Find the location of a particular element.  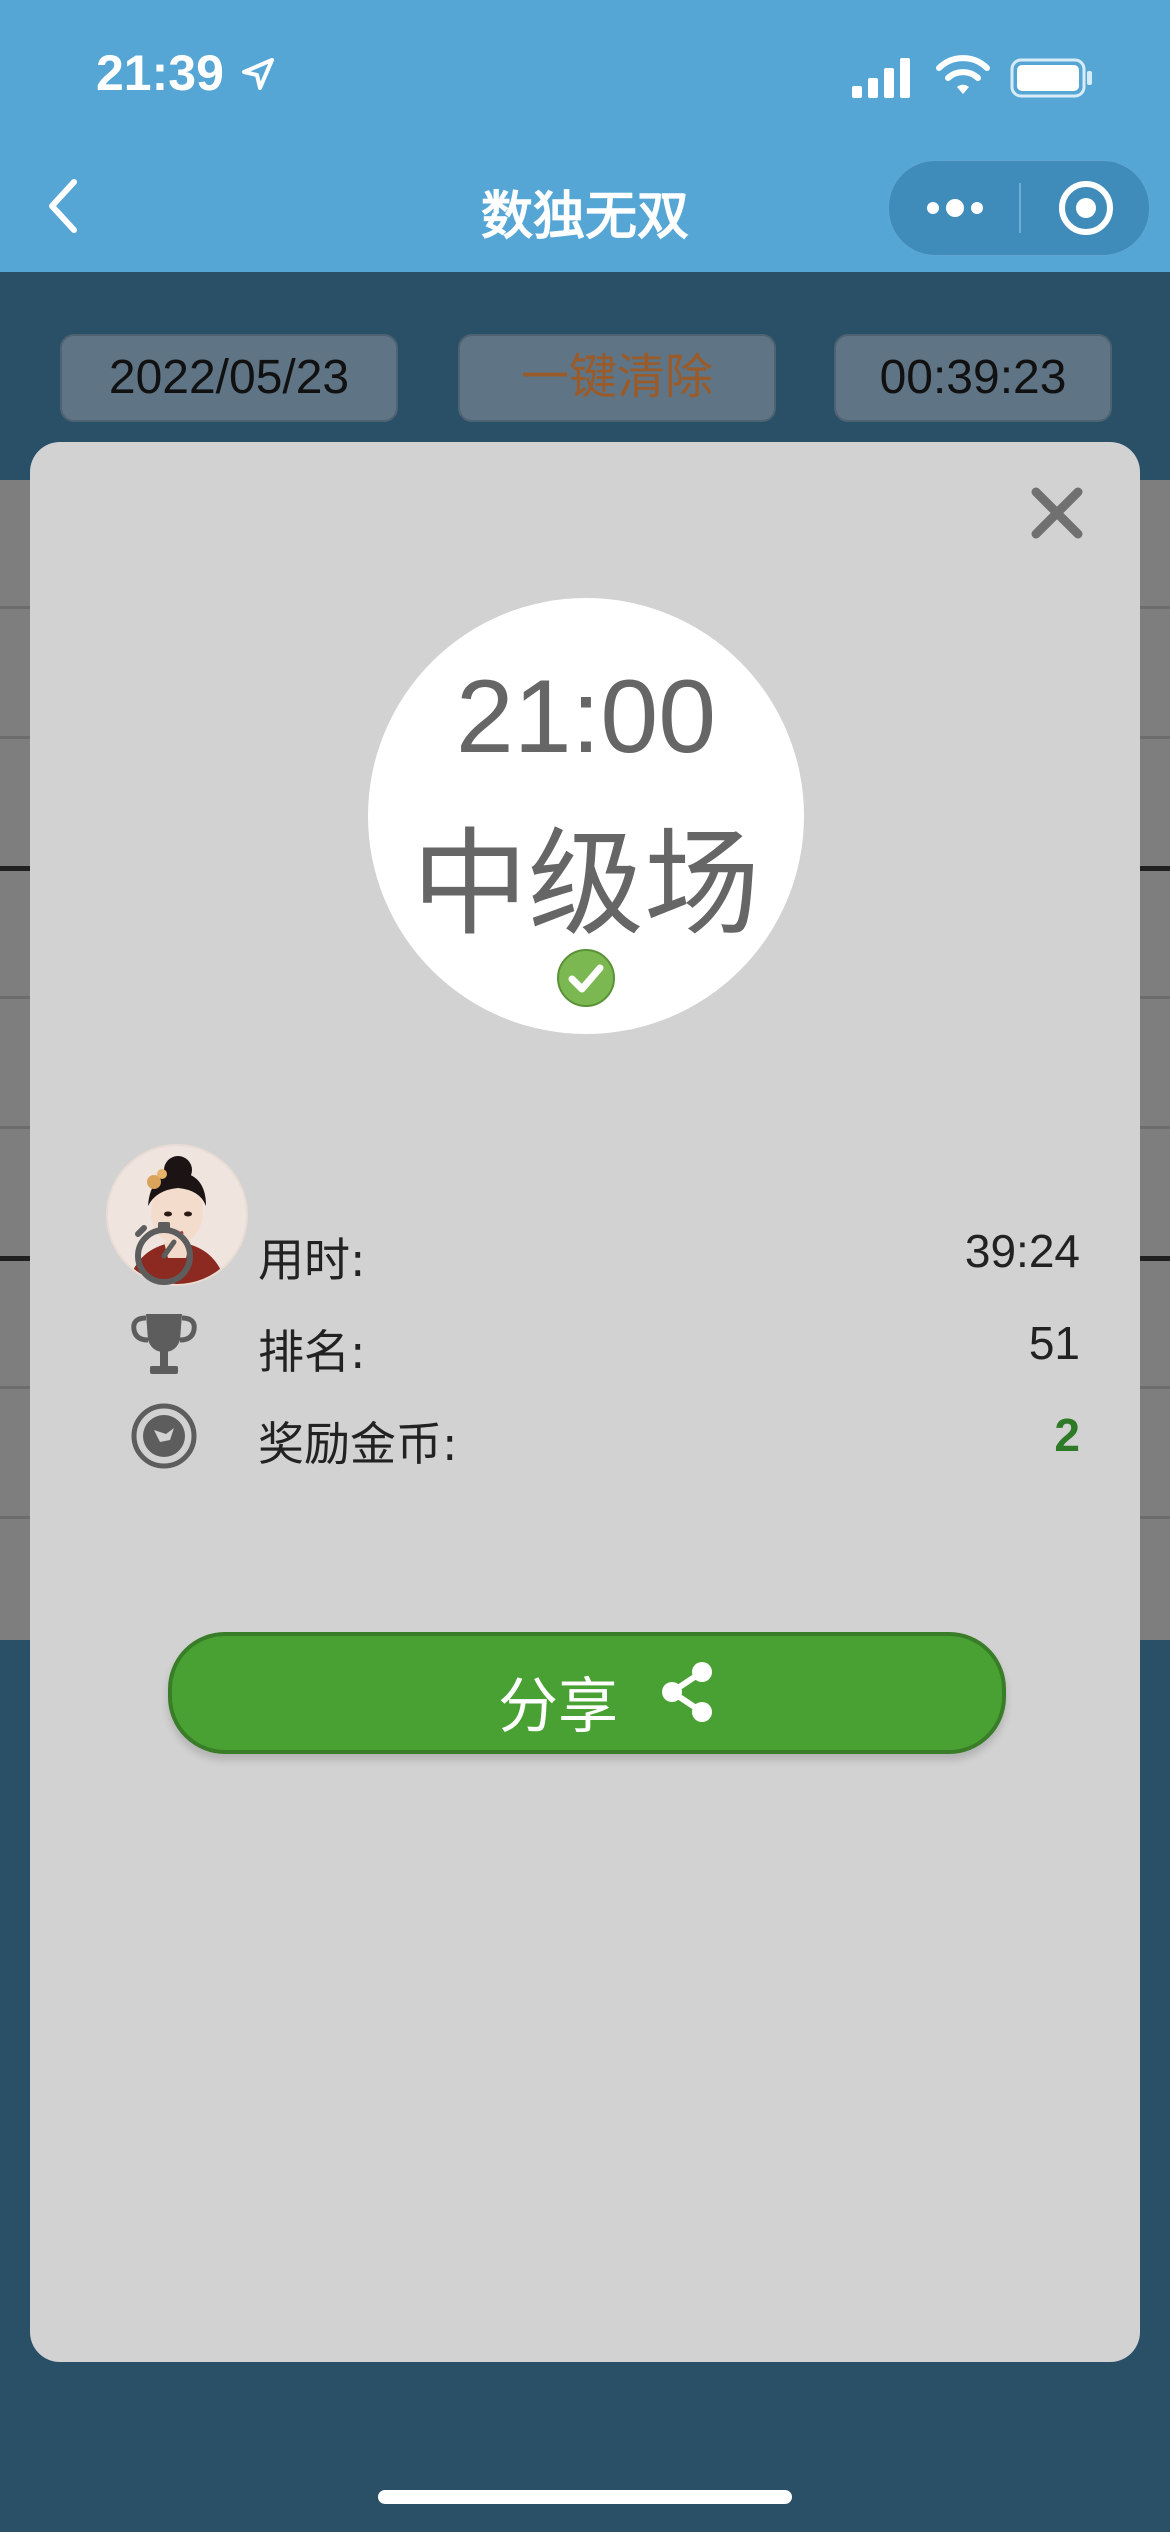

stat-row-rank: 排名: 51 is located at coordinates (605, 1342).